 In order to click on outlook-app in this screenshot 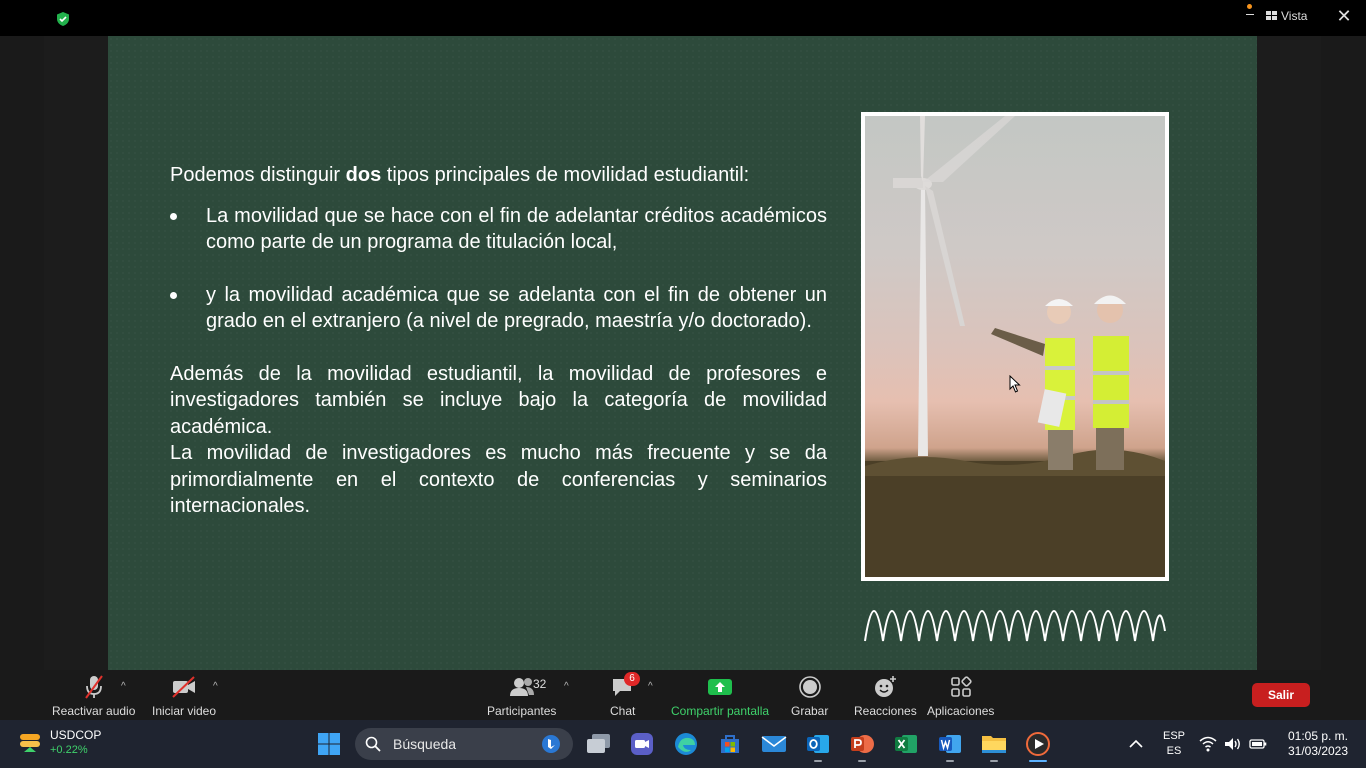, I will do `click(818, 744)`.